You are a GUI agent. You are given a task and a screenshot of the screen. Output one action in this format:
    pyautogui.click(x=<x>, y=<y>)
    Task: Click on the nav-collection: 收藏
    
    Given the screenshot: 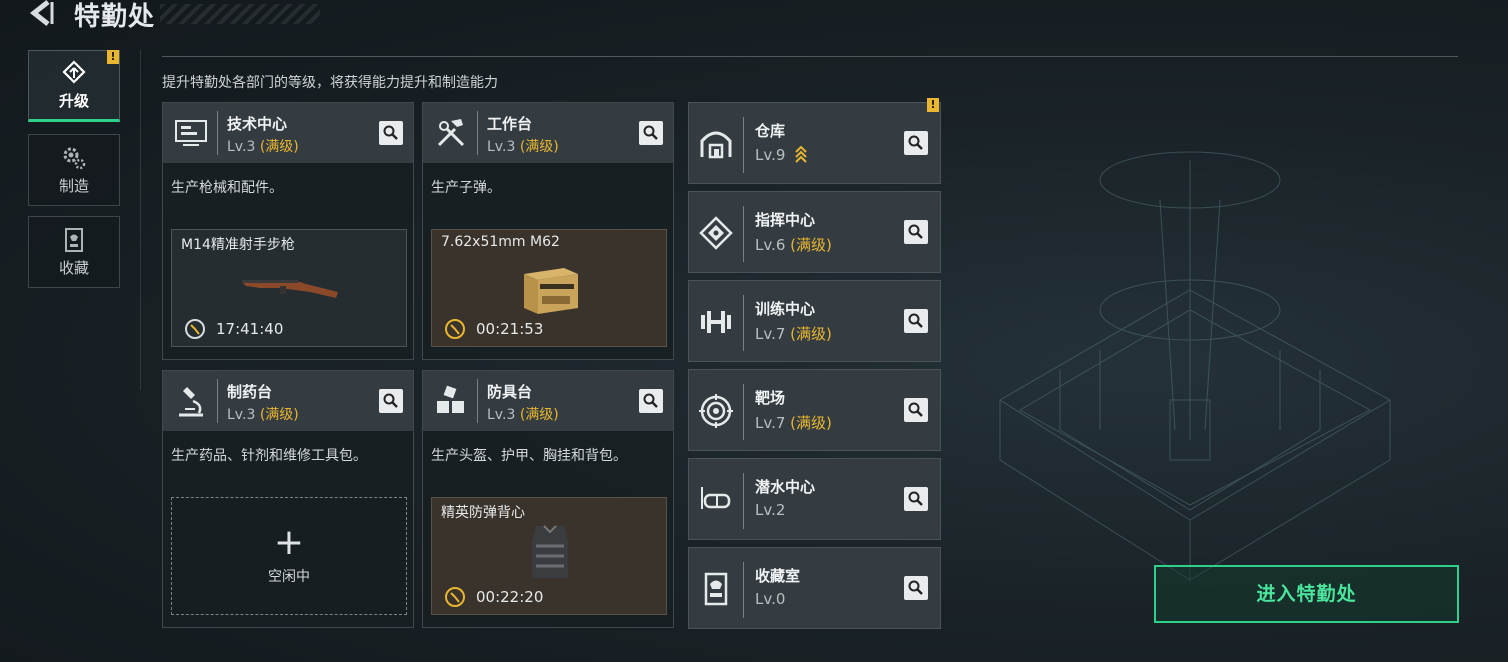 What is the action you would take?
    pyautogui.click(x=74, y=252)
    